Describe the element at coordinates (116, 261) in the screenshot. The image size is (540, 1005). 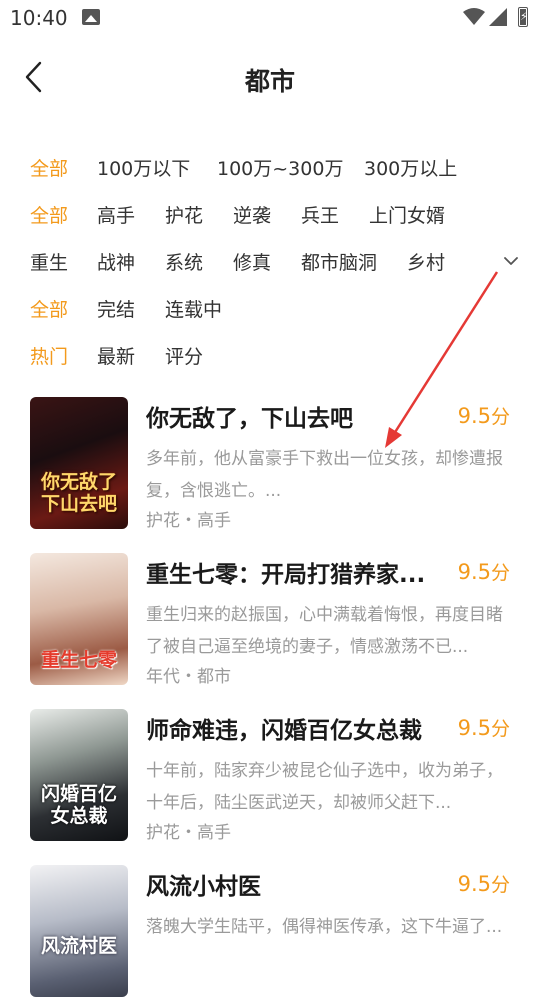
I see `filter-category-war-god: 战神` at that location.